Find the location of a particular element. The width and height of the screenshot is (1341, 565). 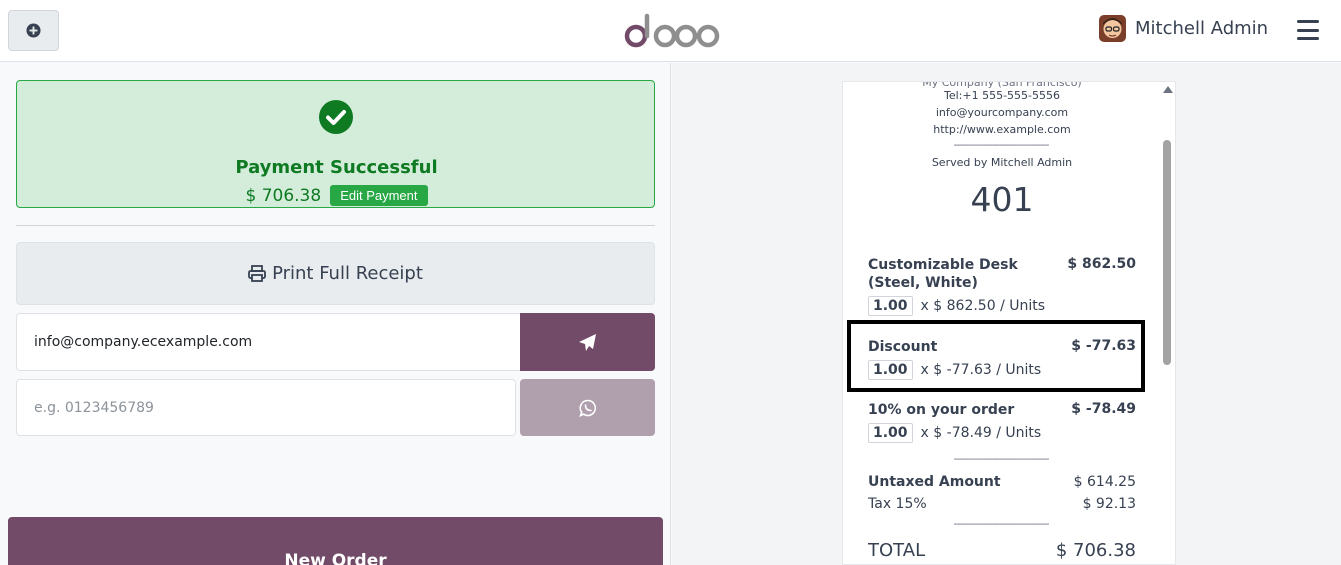

tax-value: $ 92.13 is located at coordinates (1109, 504).